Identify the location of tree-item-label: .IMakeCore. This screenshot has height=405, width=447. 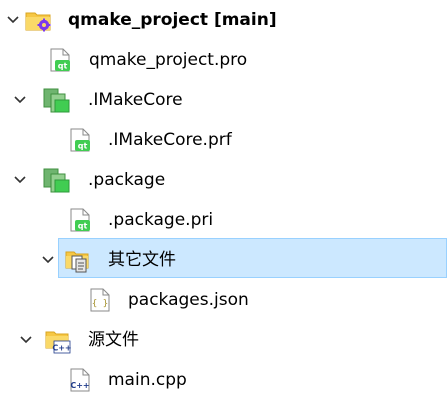
(135, 100).